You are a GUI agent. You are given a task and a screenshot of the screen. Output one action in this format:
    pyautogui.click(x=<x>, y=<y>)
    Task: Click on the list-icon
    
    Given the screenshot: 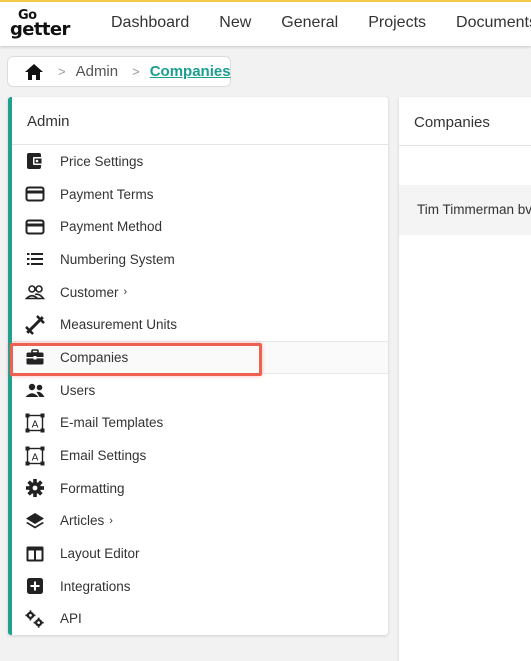 What is the action you would take?
    pyautogui.click(x=35, y=259)
    